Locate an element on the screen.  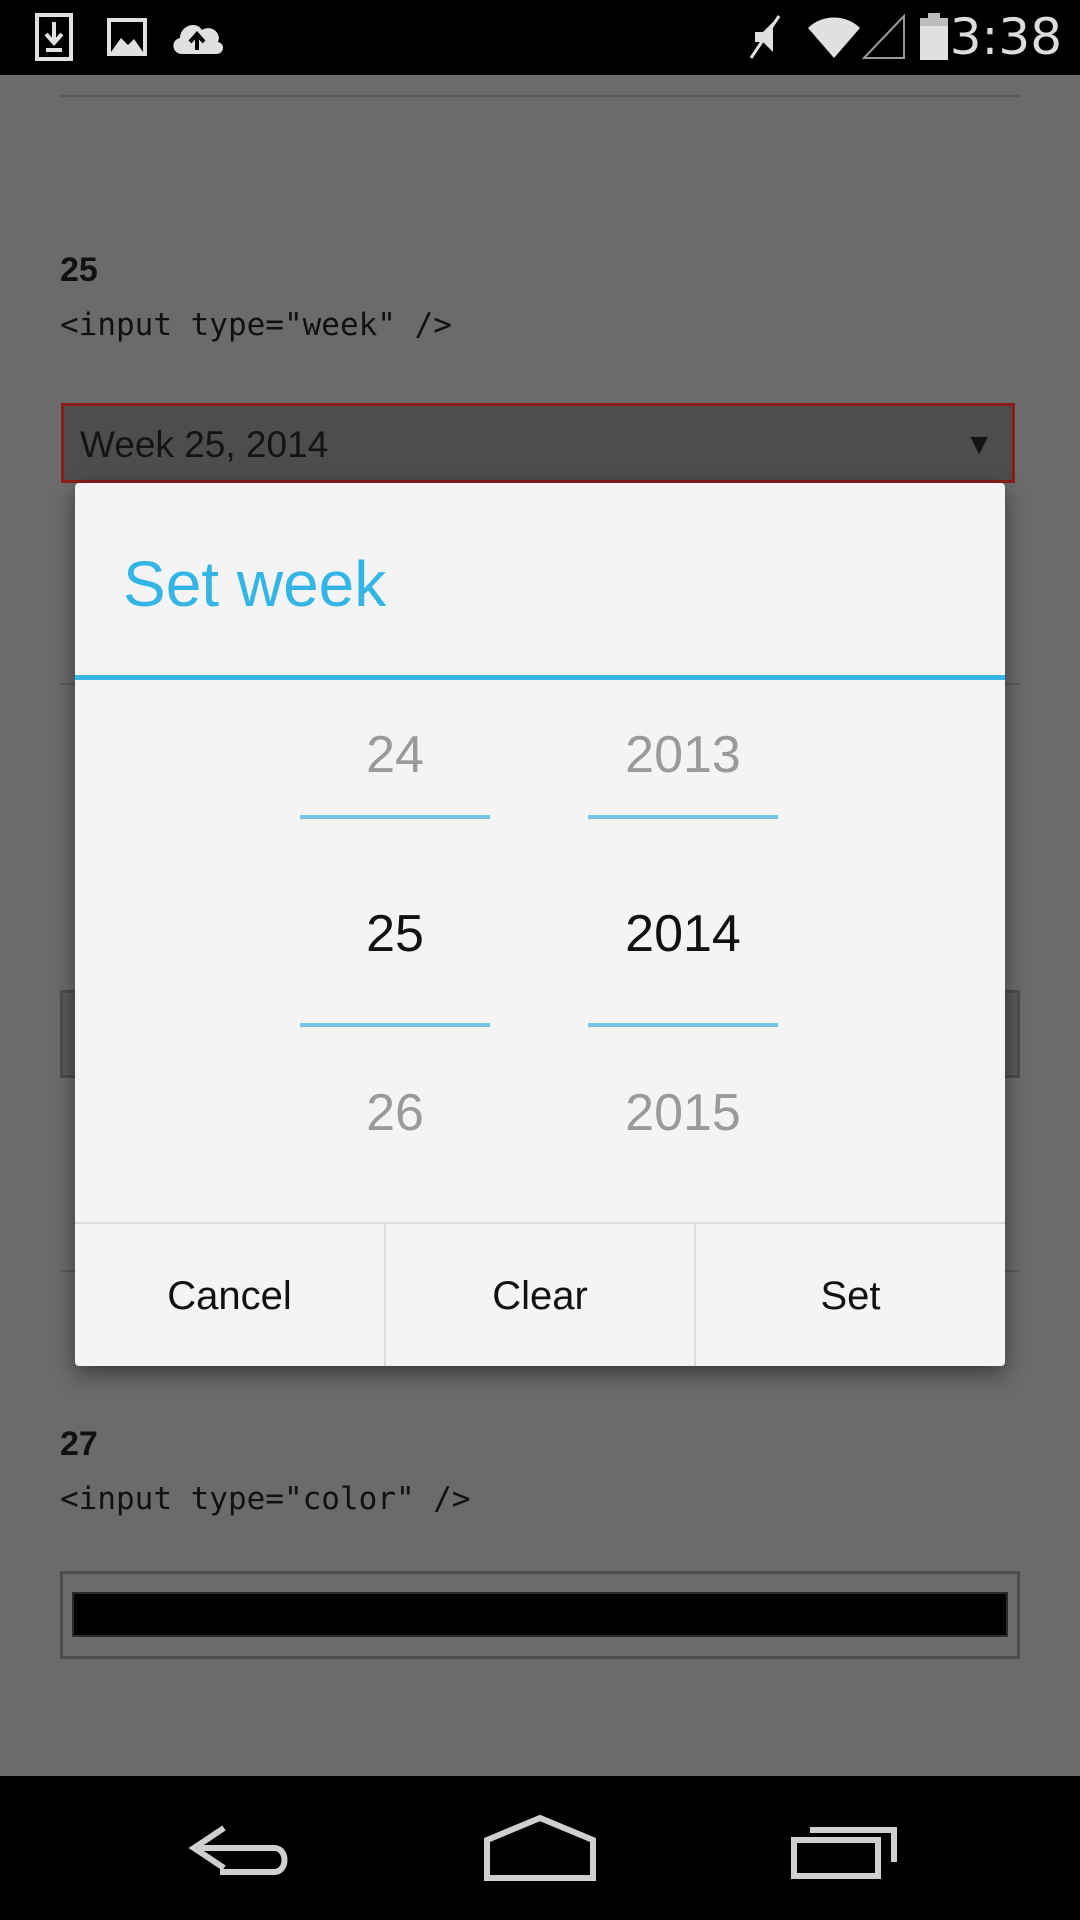
navigation-bar is located at coordinates (540, 1848).